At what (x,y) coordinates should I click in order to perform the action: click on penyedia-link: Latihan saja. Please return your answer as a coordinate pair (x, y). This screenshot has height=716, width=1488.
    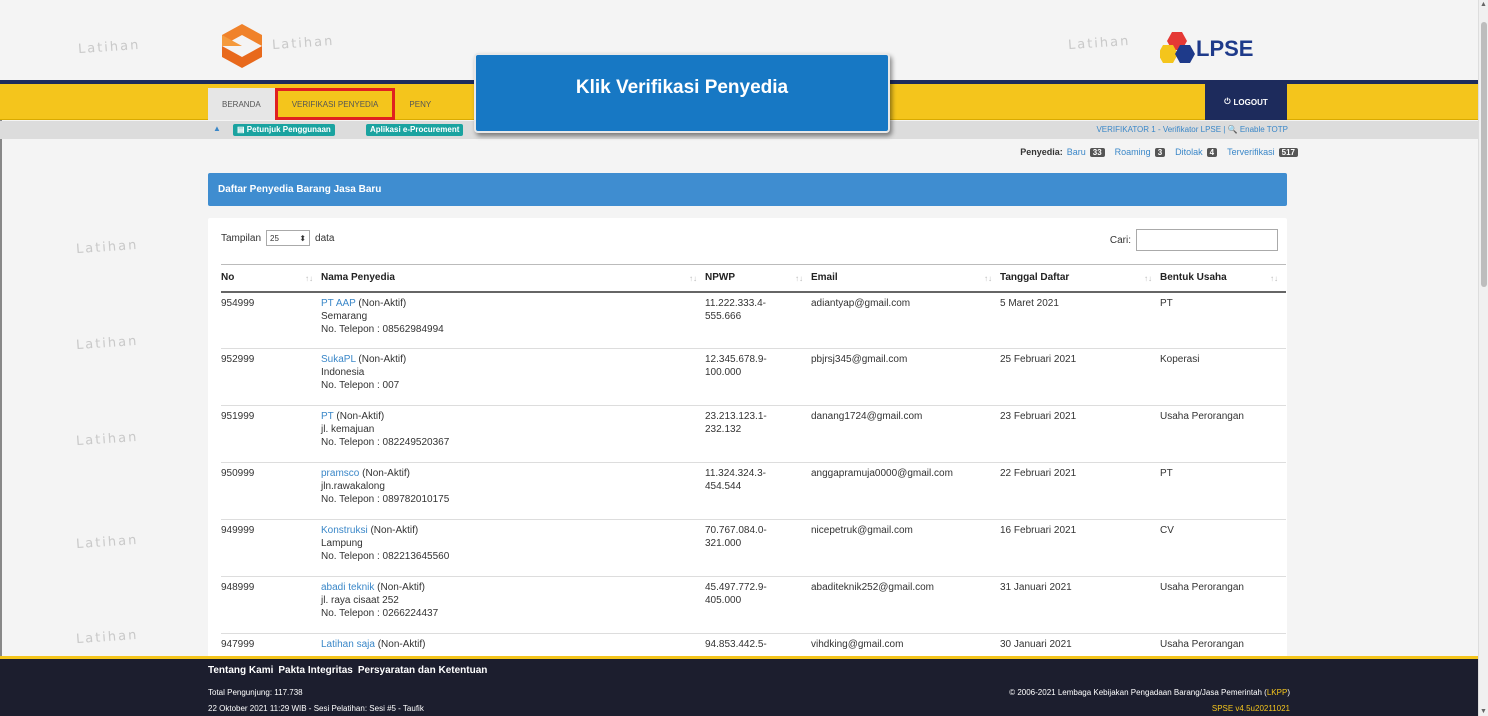
    Looking at the image, I should click on (348, 644).